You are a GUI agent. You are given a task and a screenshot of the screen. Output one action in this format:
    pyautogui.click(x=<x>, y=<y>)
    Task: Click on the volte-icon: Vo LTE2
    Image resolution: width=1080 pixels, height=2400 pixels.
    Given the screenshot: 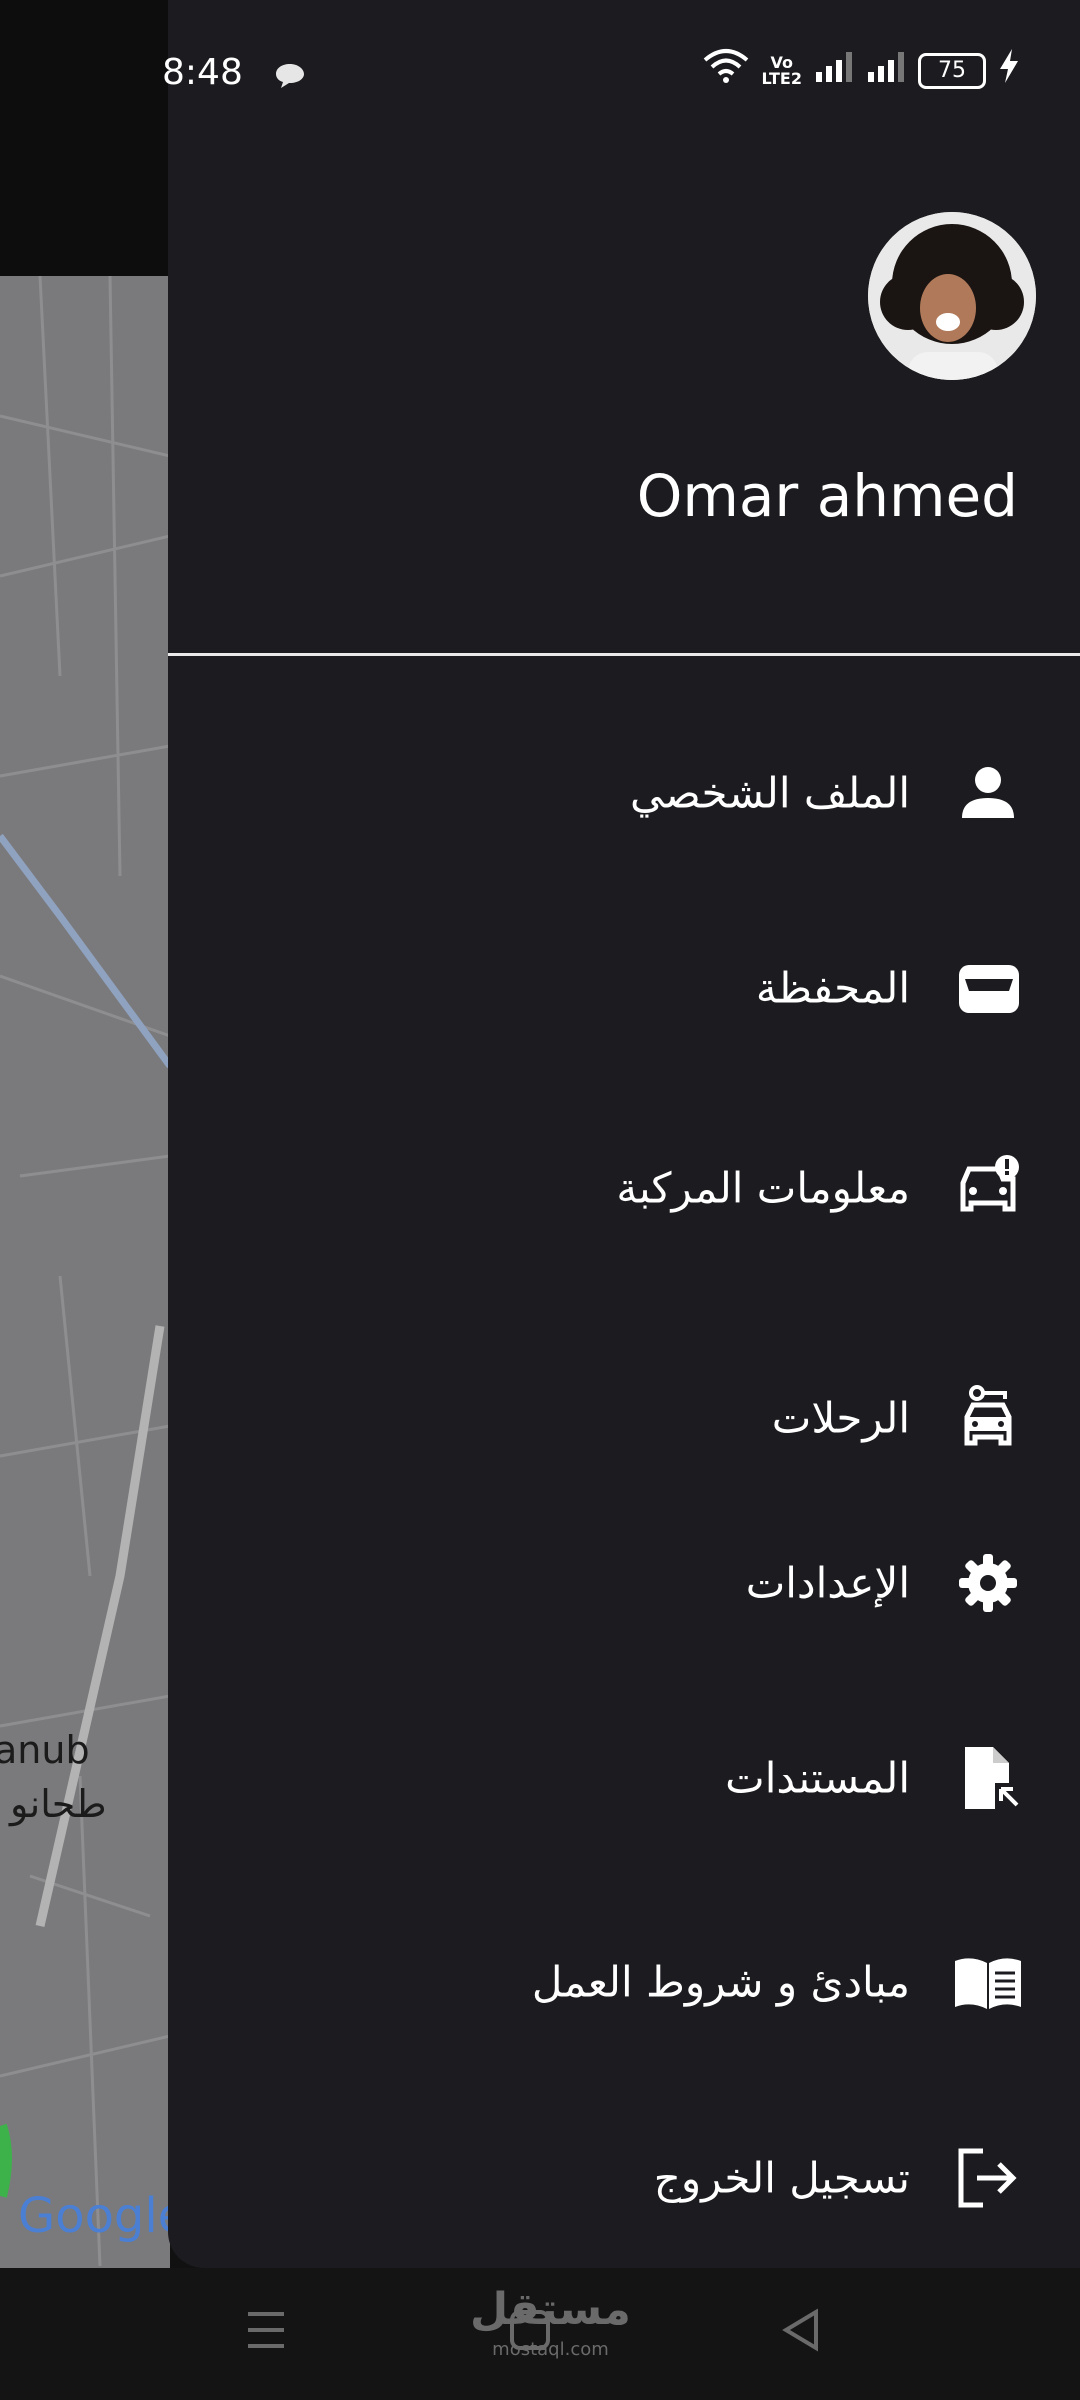 What is the action you would take?
    pyautogui.click(x=781, y=70)
    